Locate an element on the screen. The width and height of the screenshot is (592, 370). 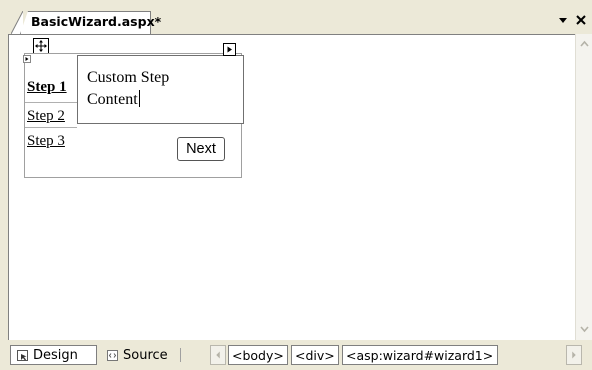
source-view-icon is located at coordinates (112, 355).